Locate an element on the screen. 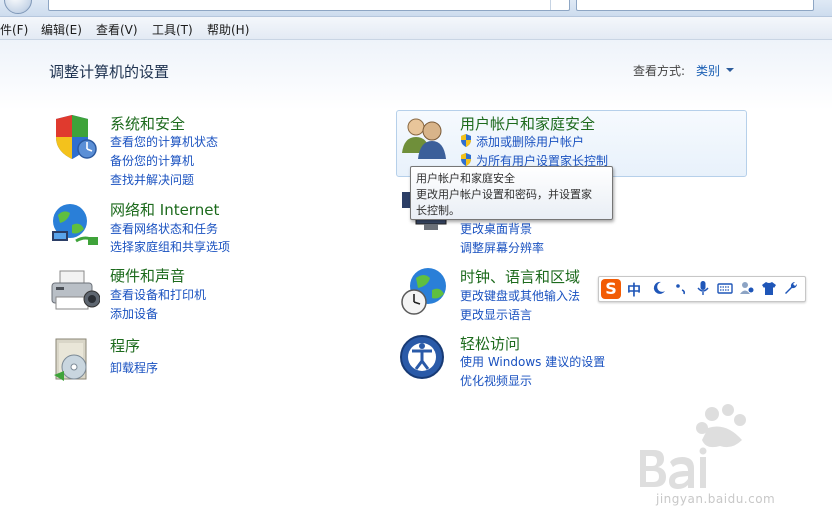  link-troubleshoot: 查找并解决问题 is located at coordinates (152, 179).